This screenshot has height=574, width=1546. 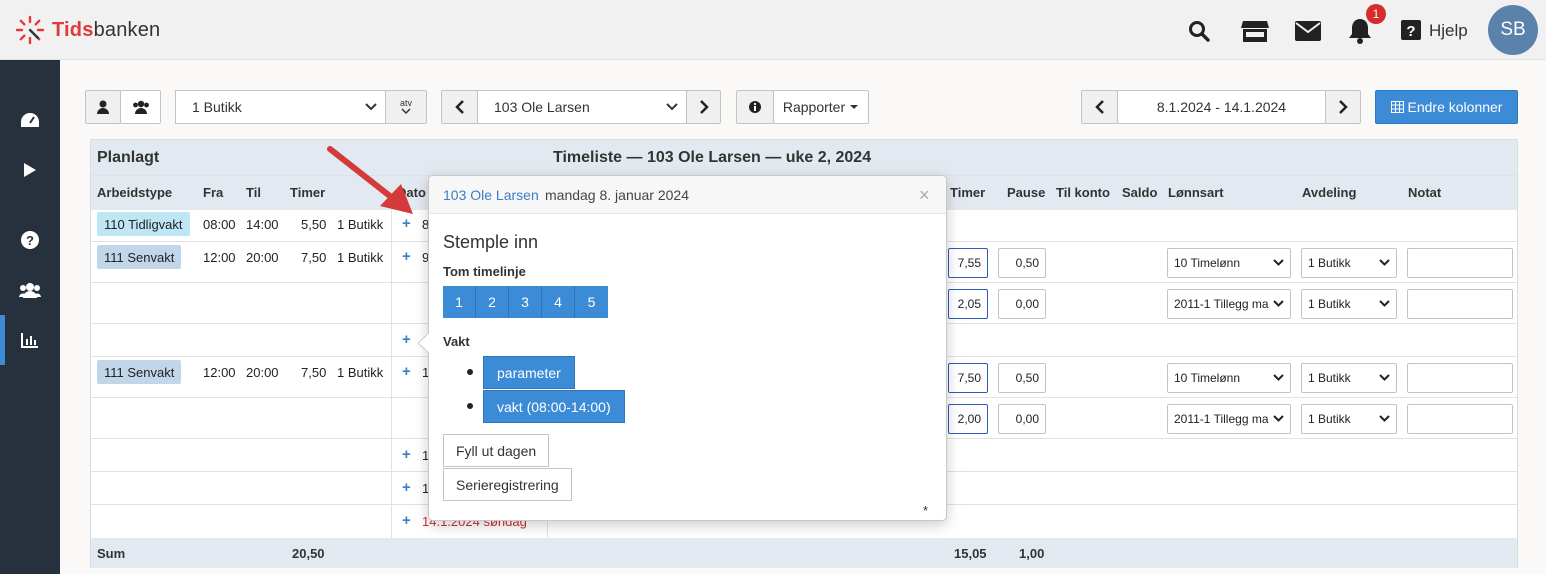 I want to click on user-icon, so click(x=103, y=107).